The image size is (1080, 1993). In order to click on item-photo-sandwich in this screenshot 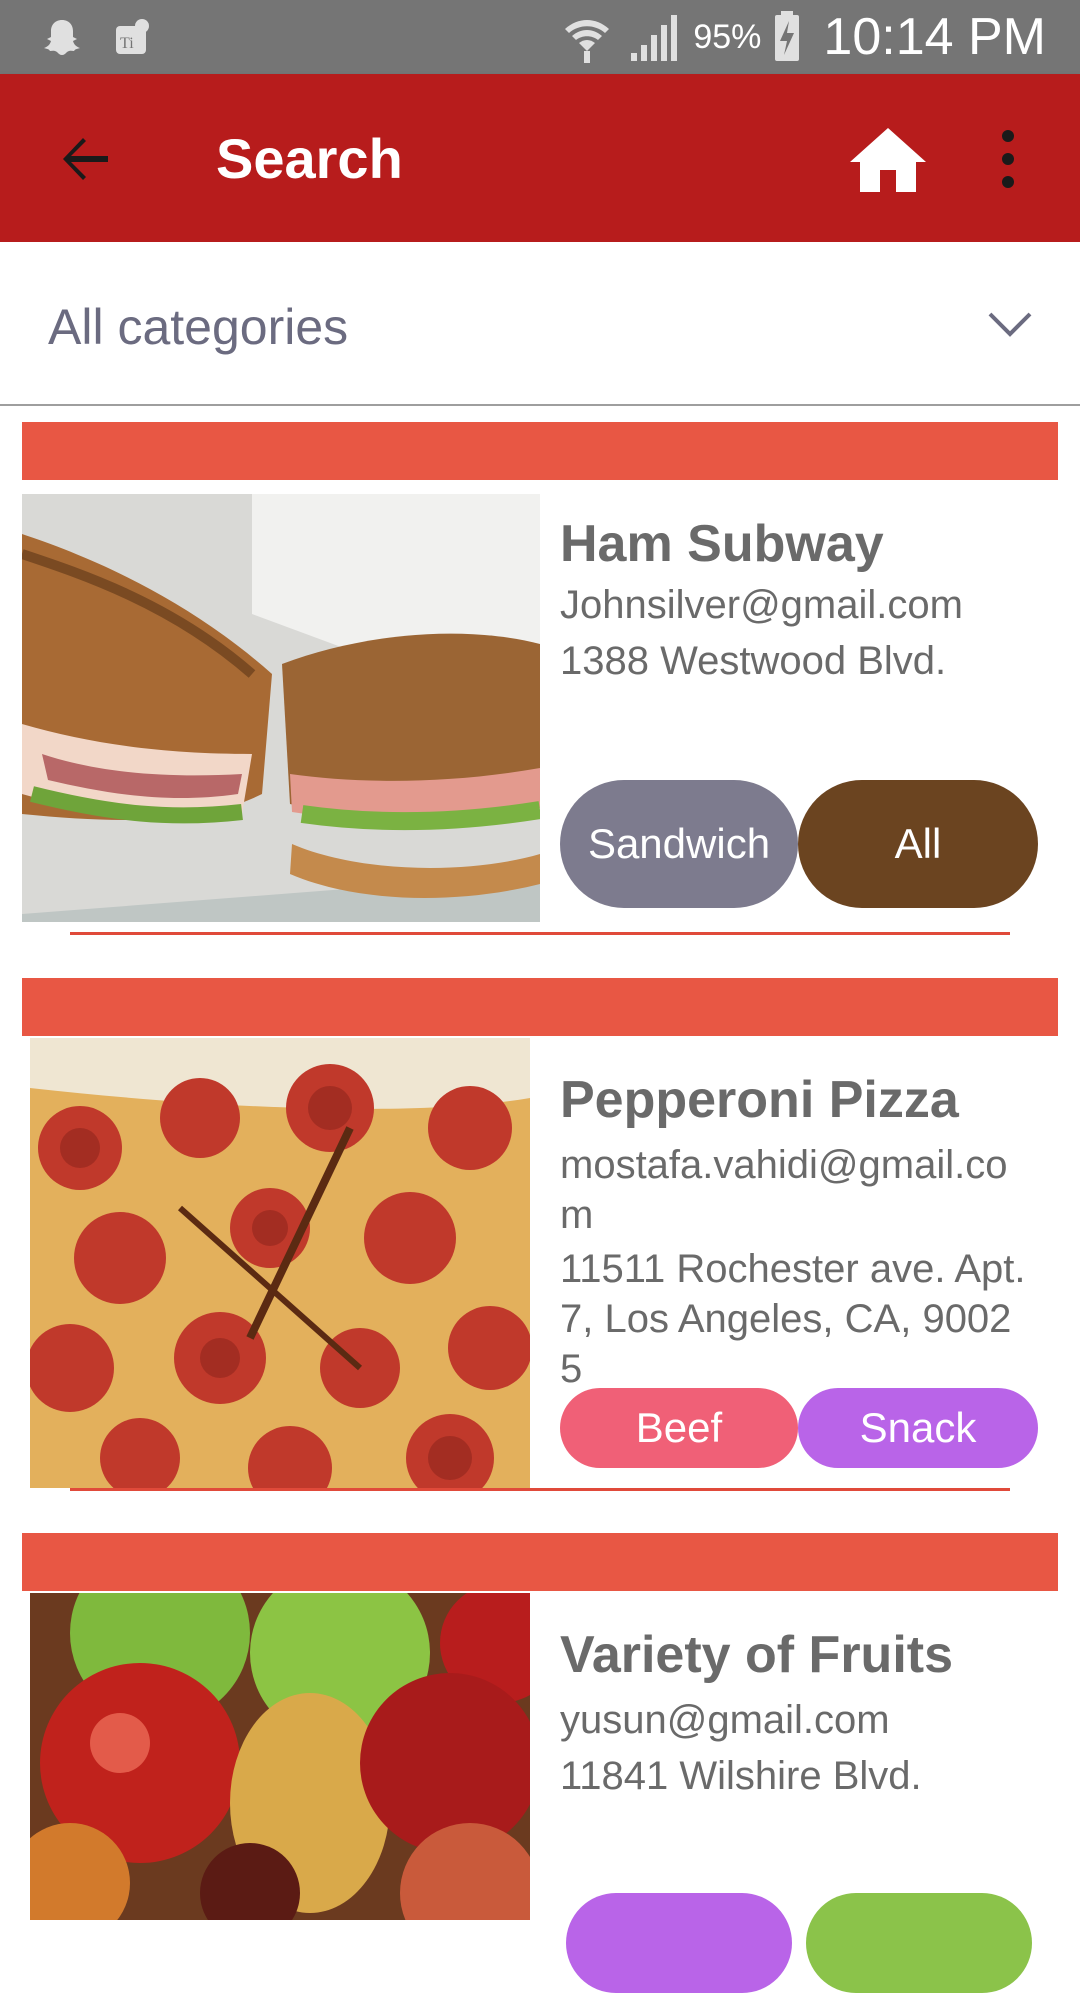, I will do `click(281, 708)`.